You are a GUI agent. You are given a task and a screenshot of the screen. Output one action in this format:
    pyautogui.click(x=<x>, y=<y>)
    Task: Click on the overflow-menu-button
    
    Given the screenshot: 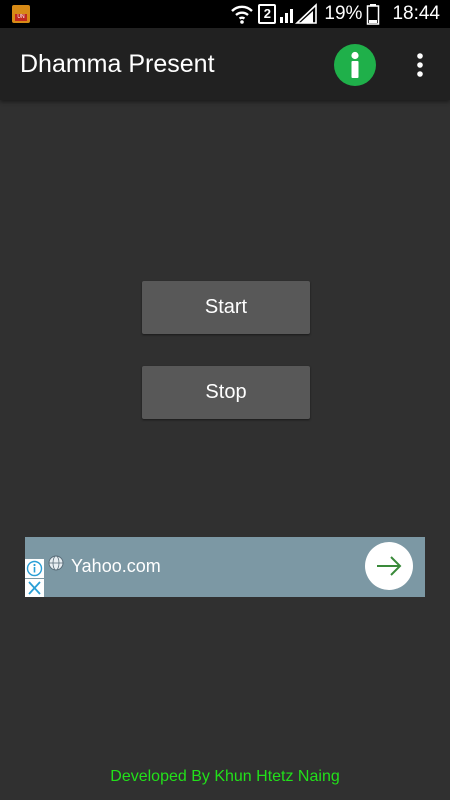 What is the action you would take?
    pyautogui.click(x=420, y=65)
    